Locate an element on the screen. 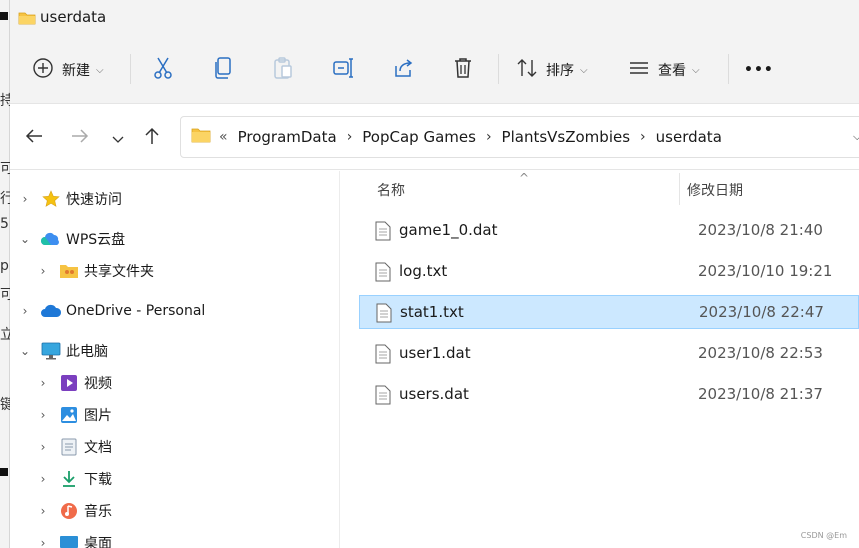 The height and width of the screenshot is (548, 859). nav-item-this-pc: ⌄ 此电脑 is located at coordinates (63, 351).